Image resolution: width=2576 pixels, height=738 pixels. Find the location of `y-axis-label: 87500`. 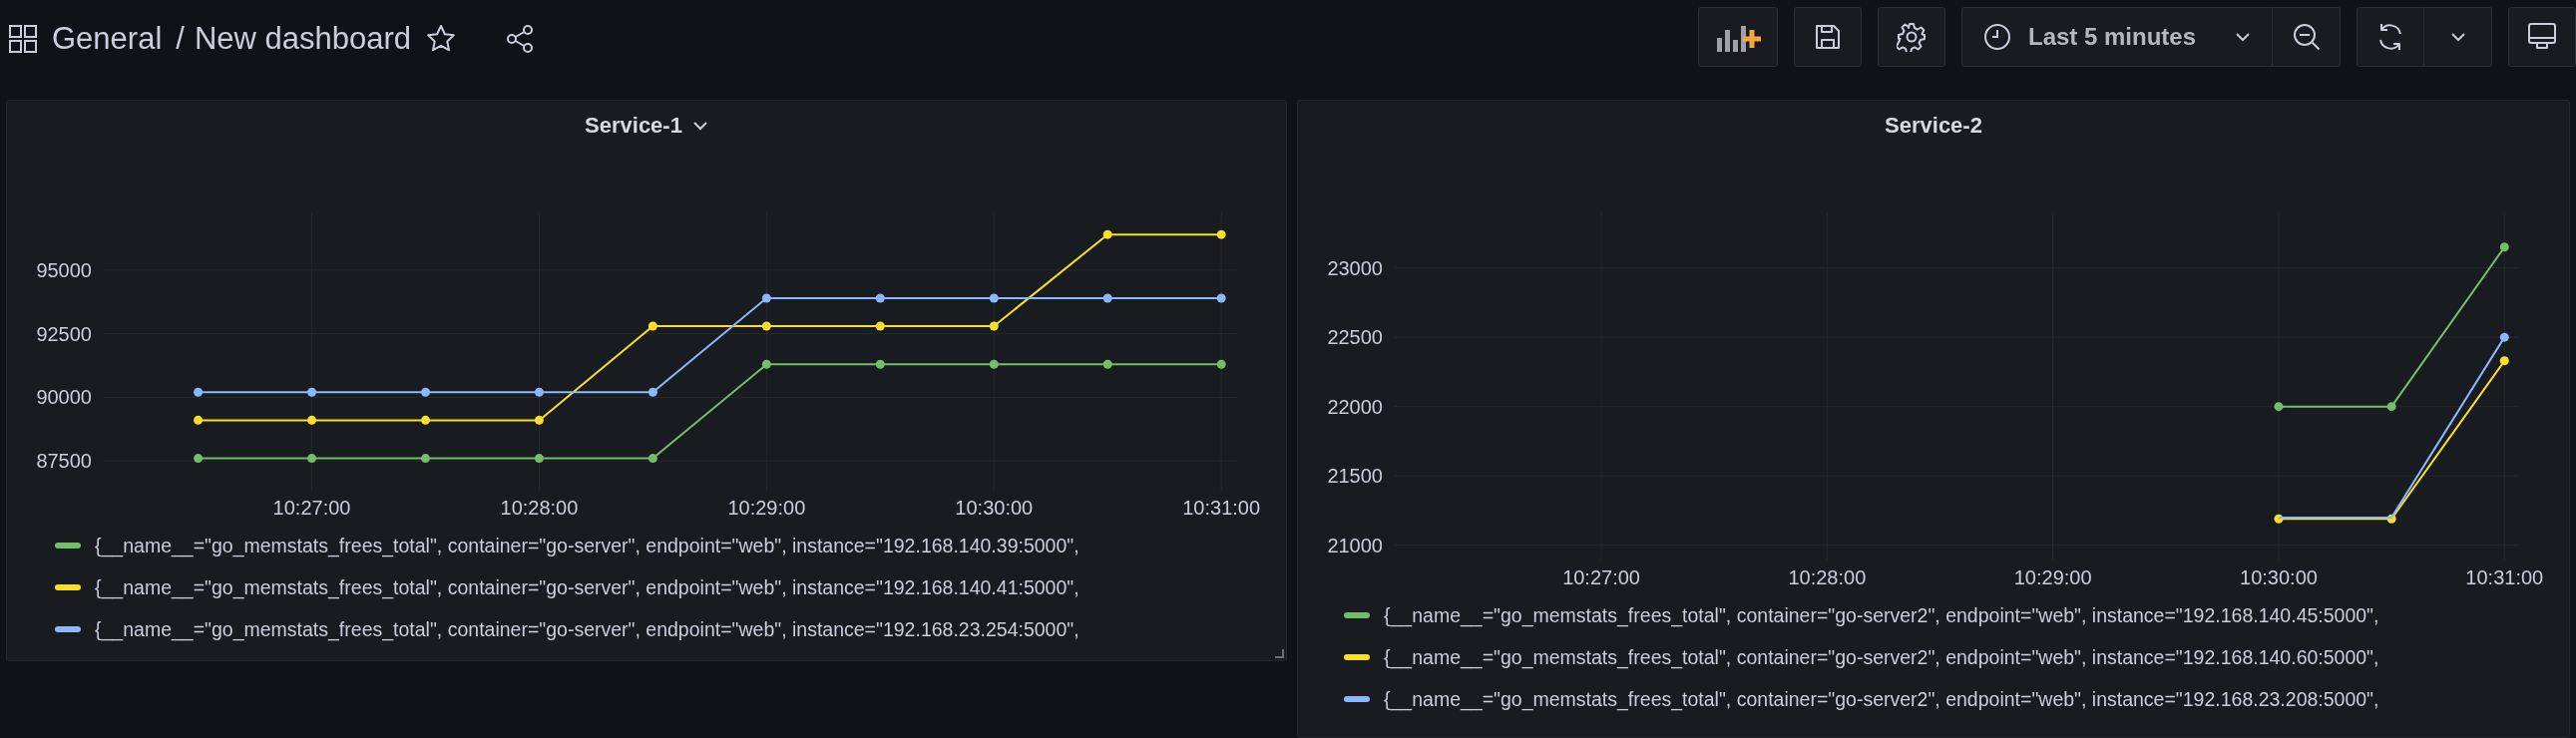

y-axis-label: 87500 is located at coordinates (64, 461).